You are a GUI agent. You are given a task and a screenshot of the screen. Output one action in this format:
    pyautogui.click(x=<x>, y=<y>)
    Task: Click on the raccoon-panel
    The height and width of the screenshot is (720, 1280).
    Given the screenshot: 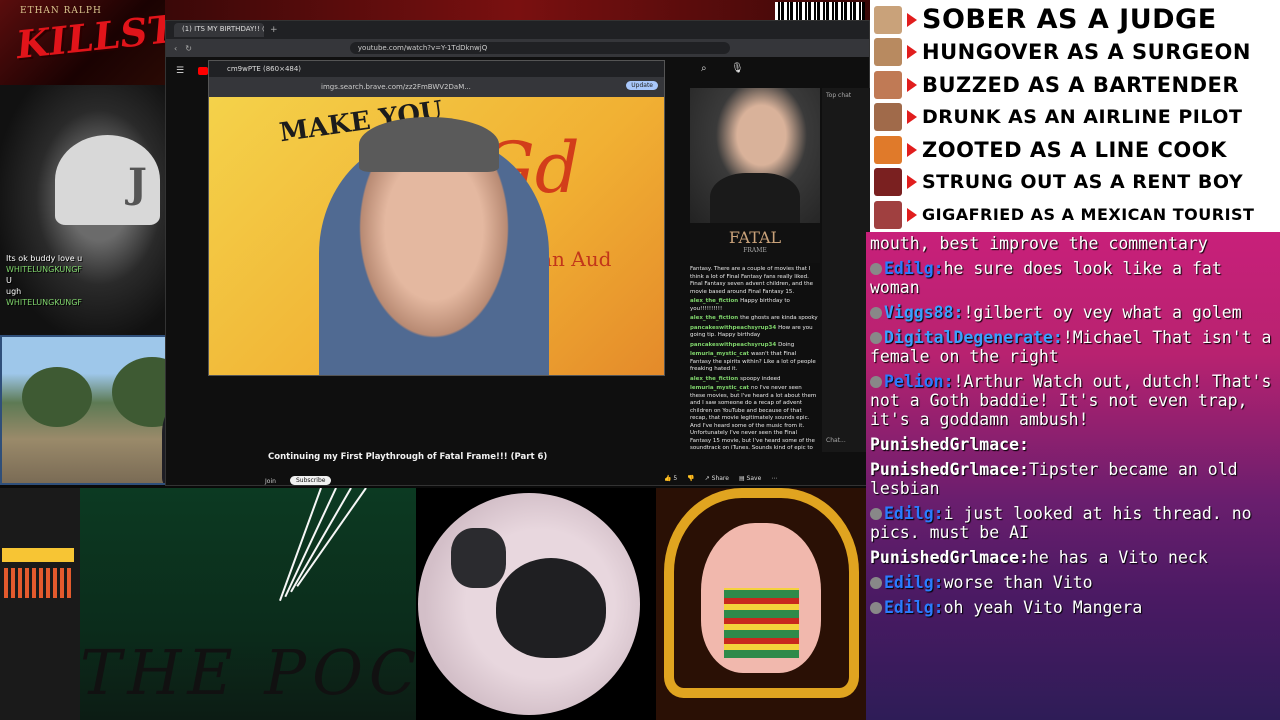 What is the action you would take?
    pyautogui.click(x=536, y=604)
    